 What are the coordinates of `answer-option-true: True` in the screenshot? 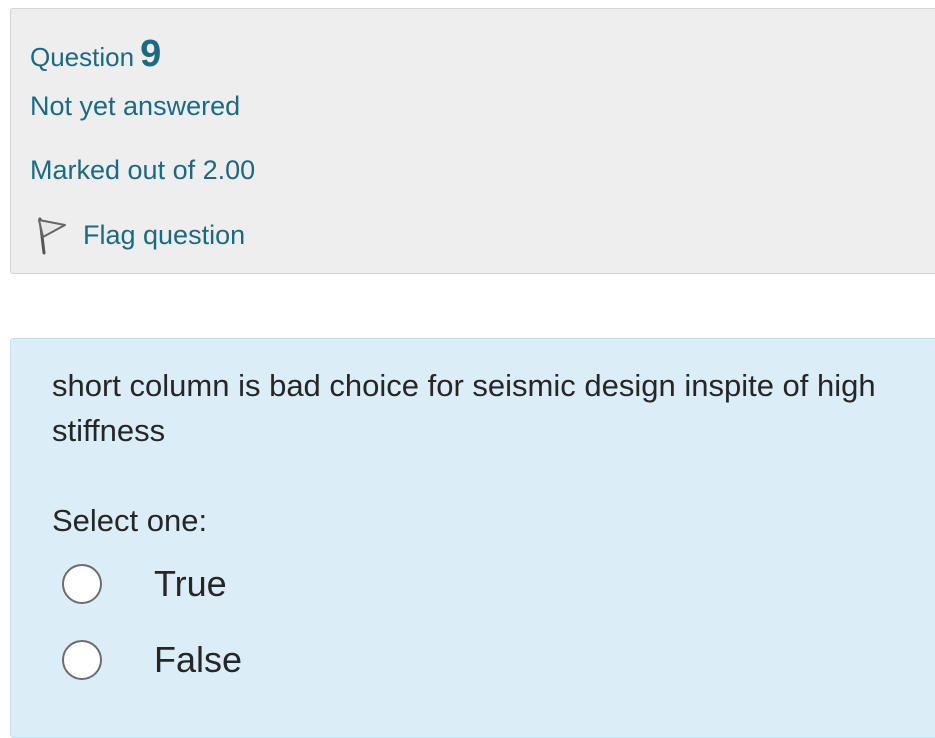 It's located at (144, 584).